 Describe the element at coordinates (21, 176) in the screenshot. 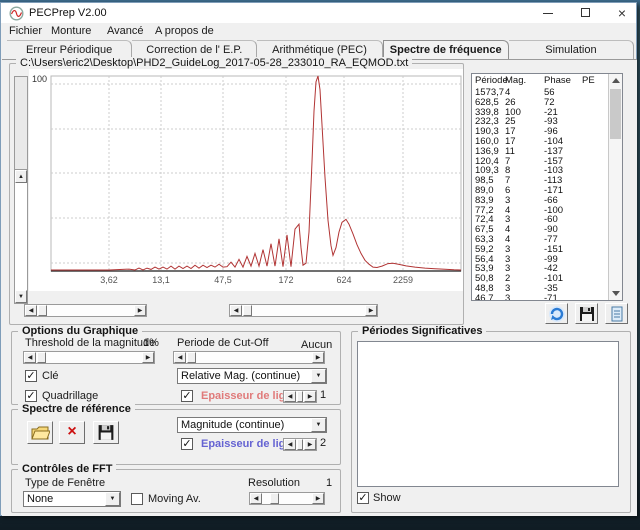

I see `scroll-up-icon: ▲` at that location.